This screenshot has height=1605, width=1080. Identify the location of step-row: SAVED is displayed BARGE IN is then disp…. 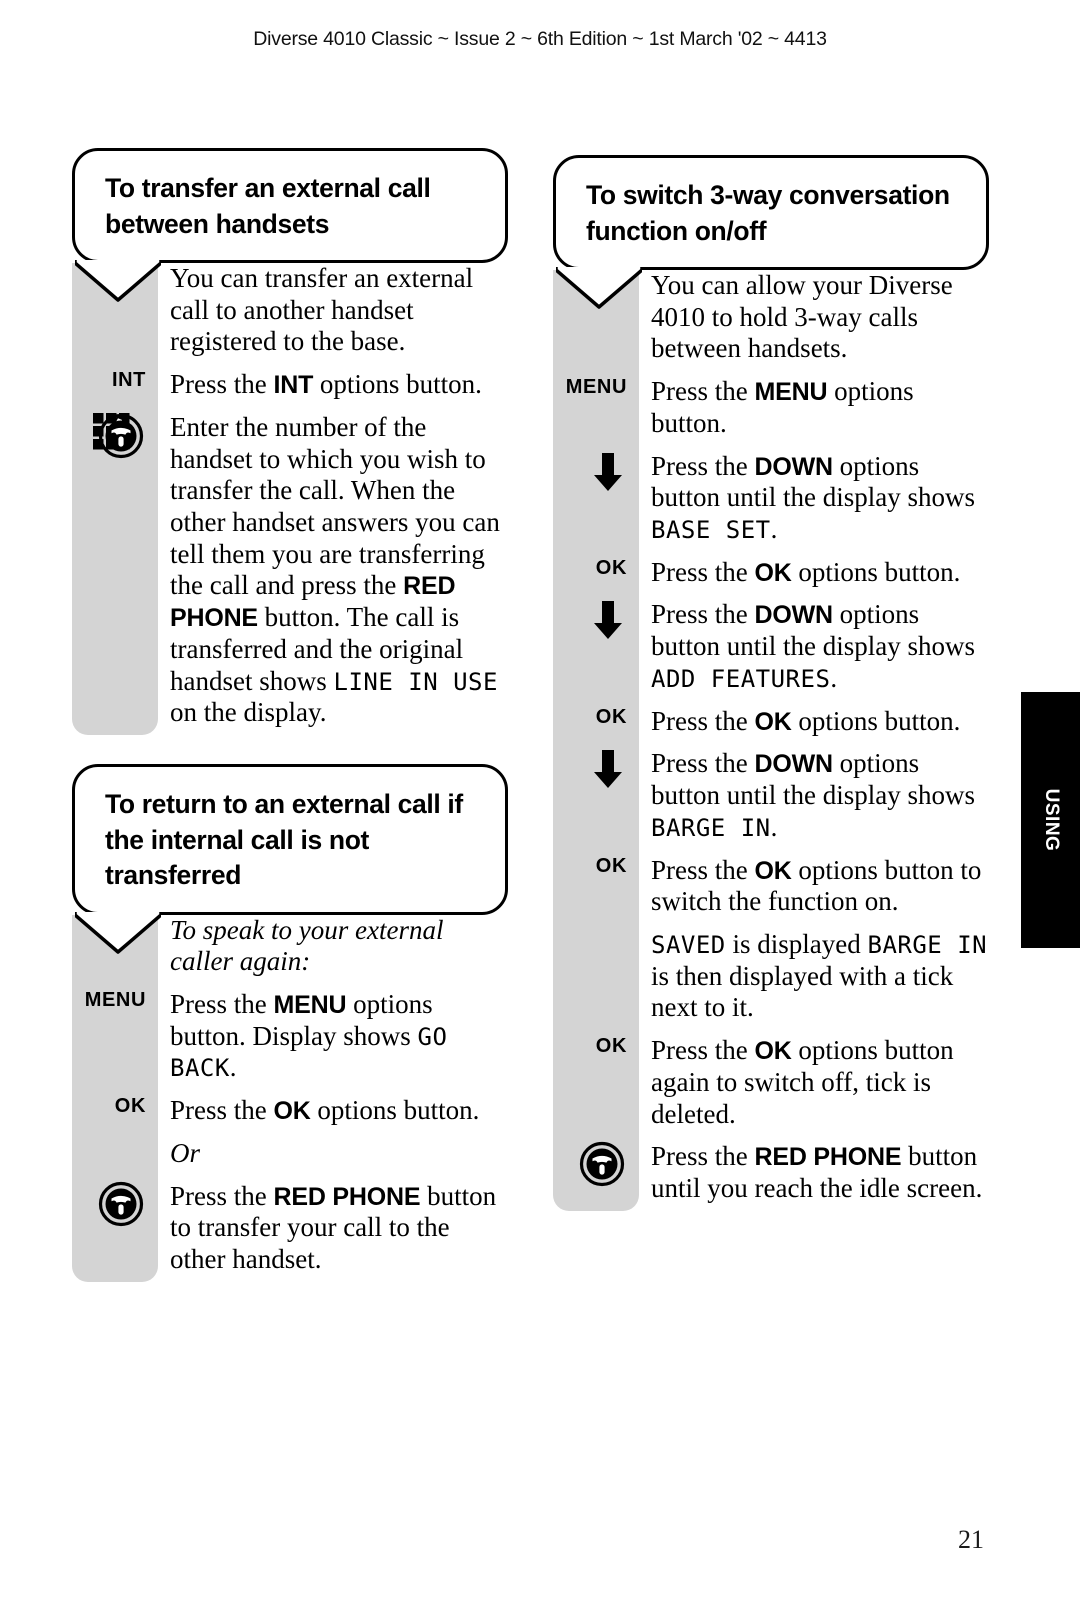
(771, 976).